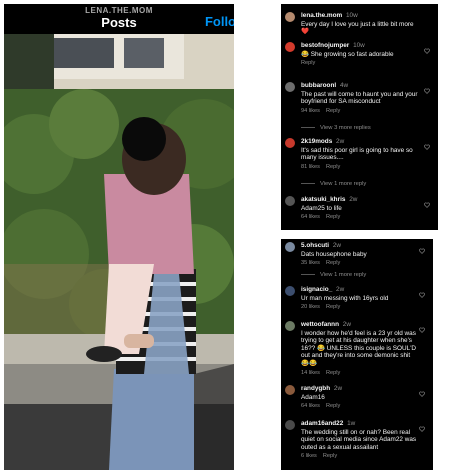  What do you see at coordinates (347, 54) in the screenshot?
I see `comment-text: 😂 She growing so fast adorable` at bounding box center [347, 54].